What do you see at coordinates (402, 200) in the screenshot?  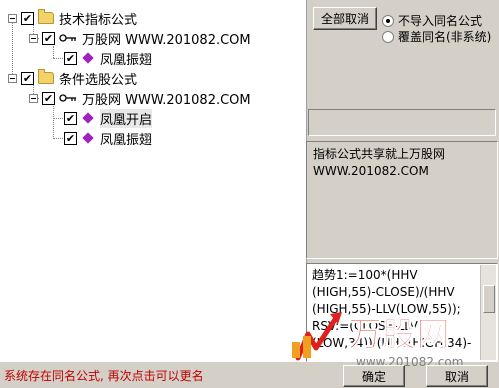 I see `description-box: 指标公式共享就上万股网 WWW.201082.COM` at bounding box center [402, 200].